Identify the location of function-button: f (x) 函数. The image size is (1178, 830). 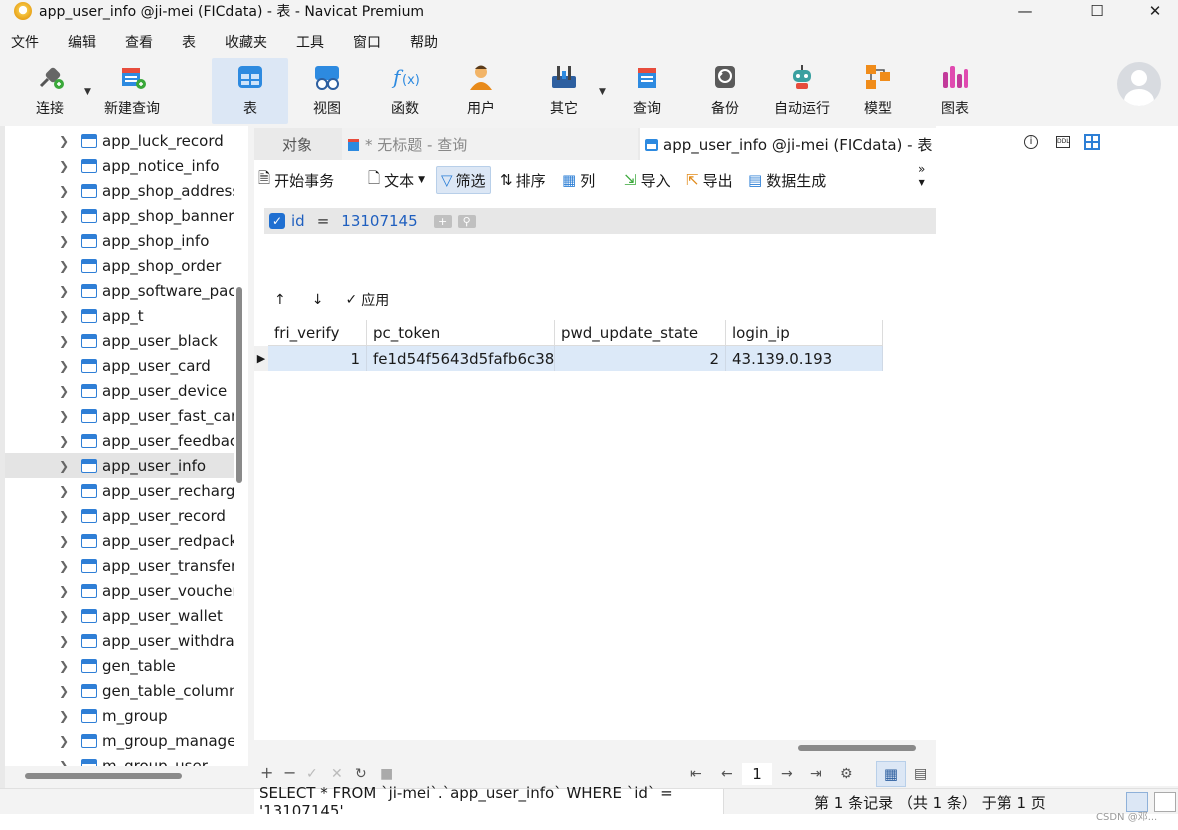
(405, 91).